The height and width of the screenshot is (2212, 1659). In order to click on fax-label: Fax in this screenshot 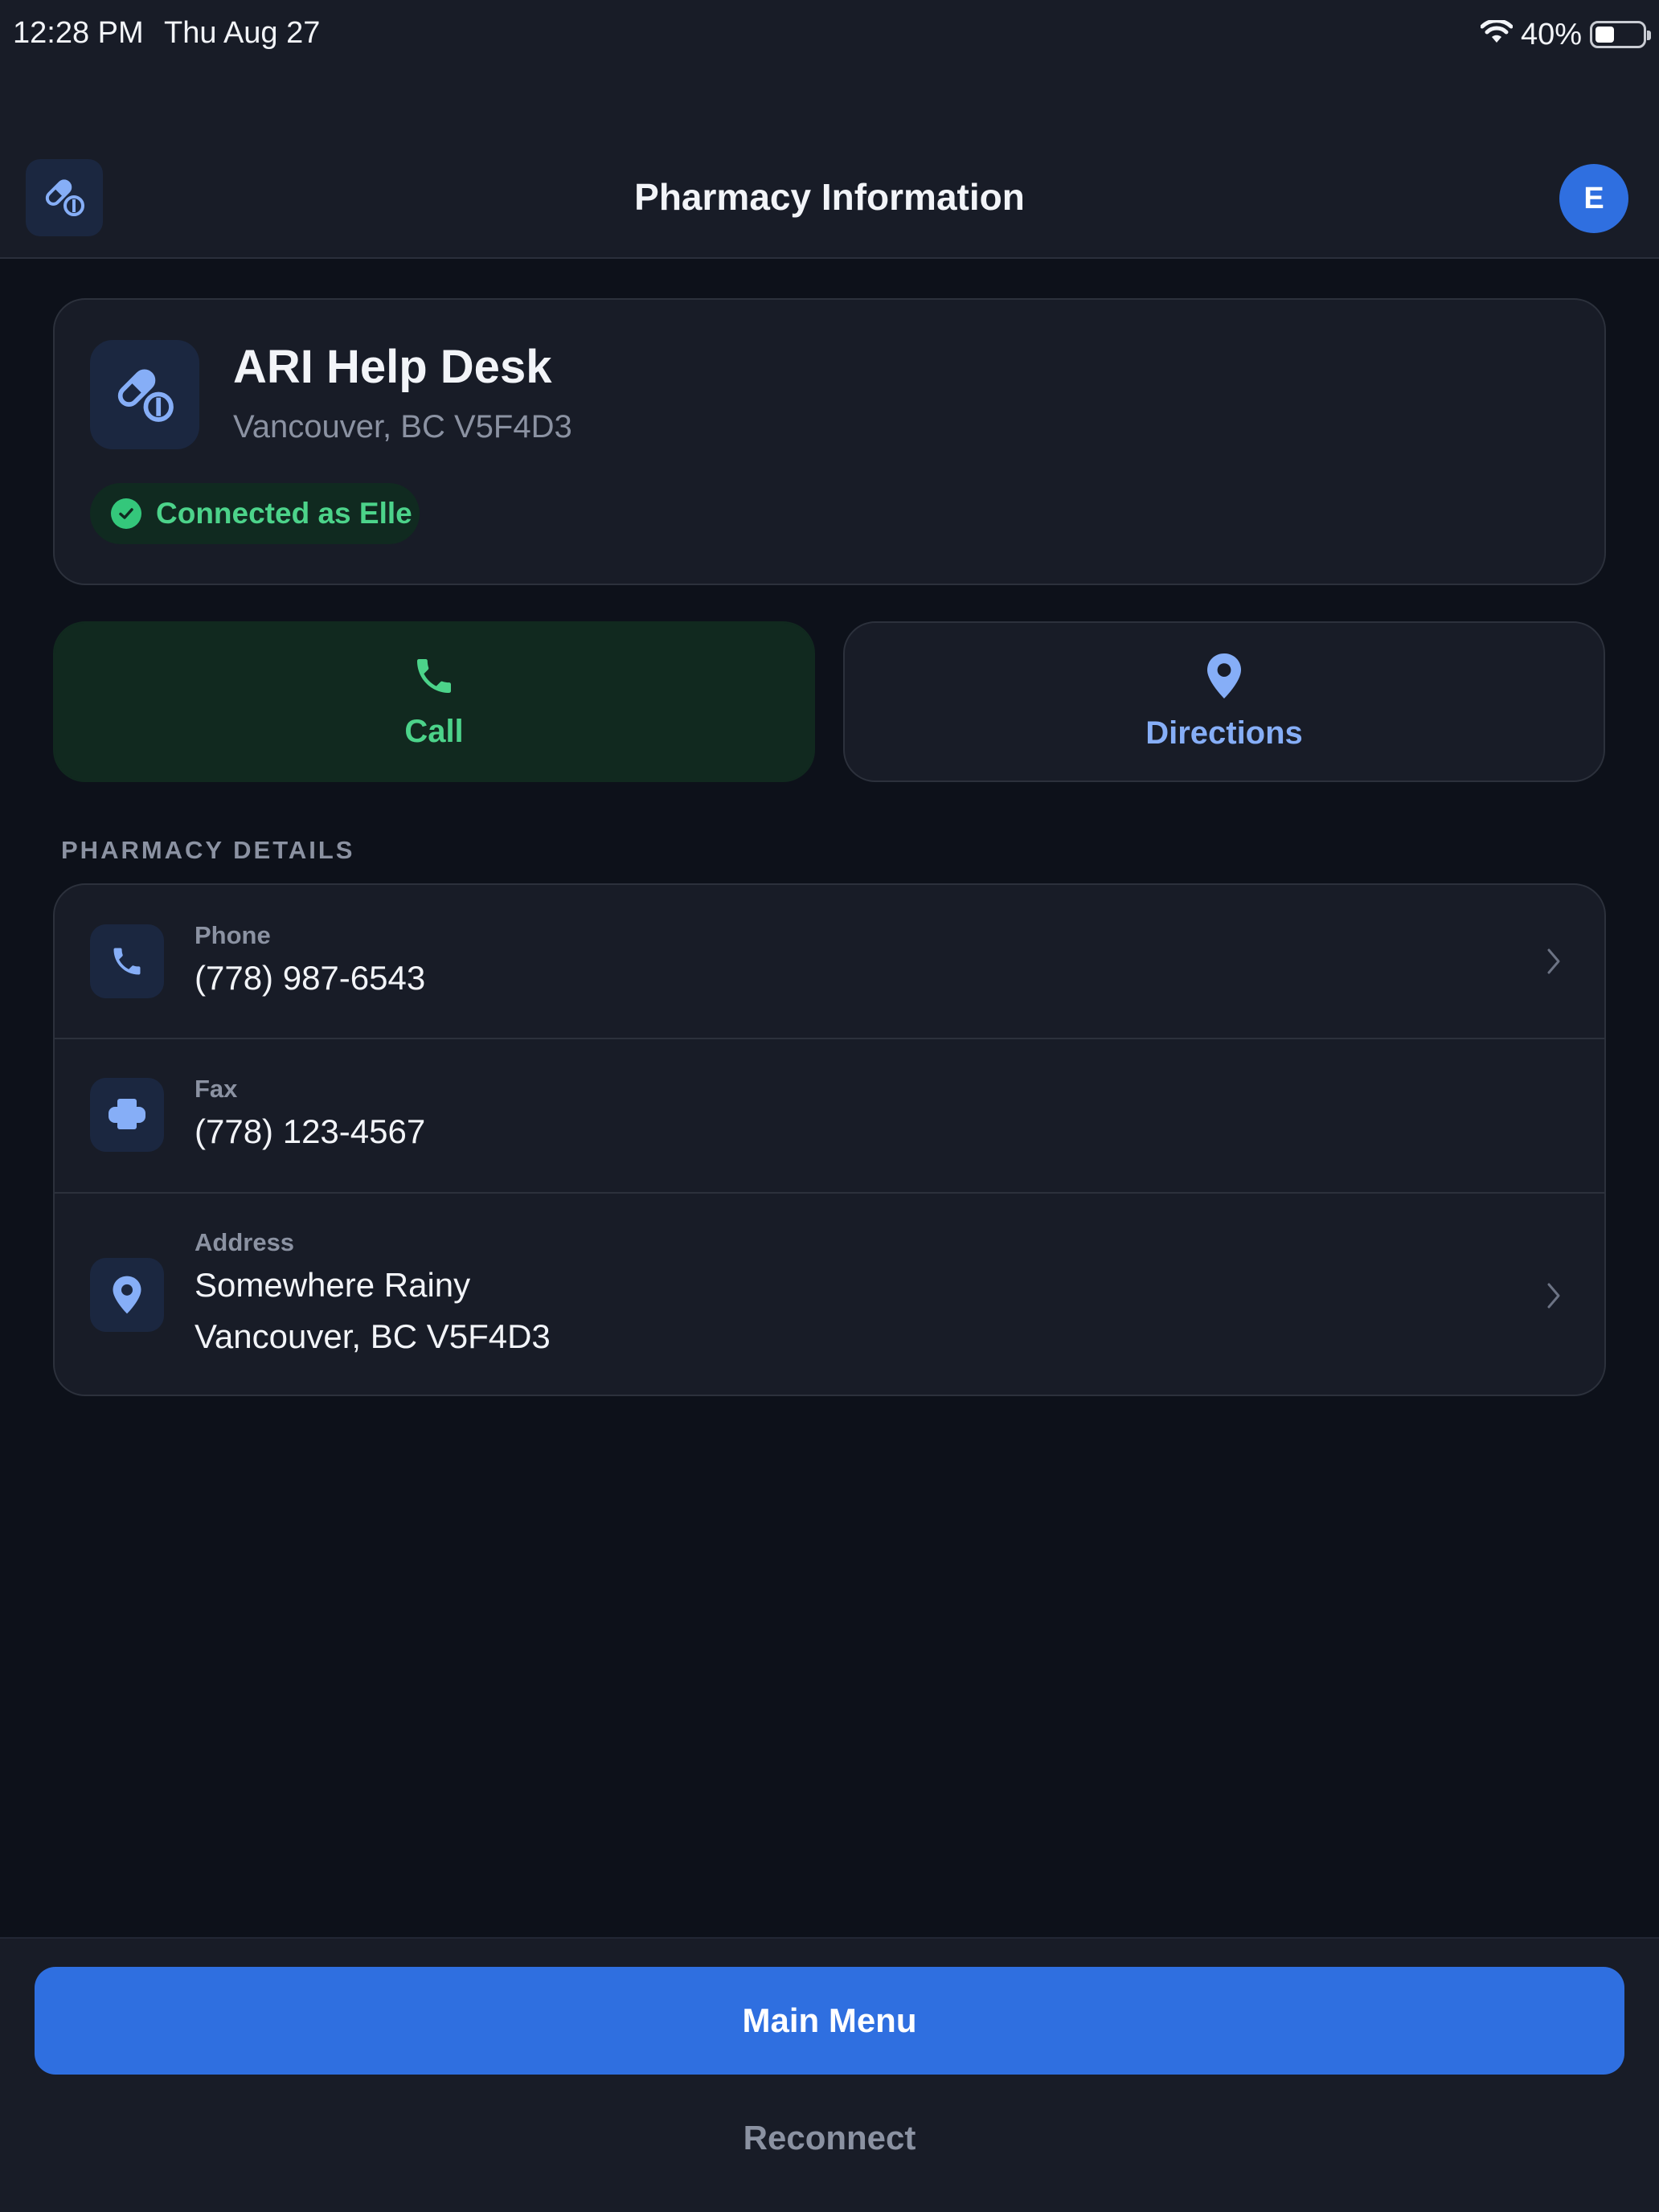, I will do `click(216, 1089)`.